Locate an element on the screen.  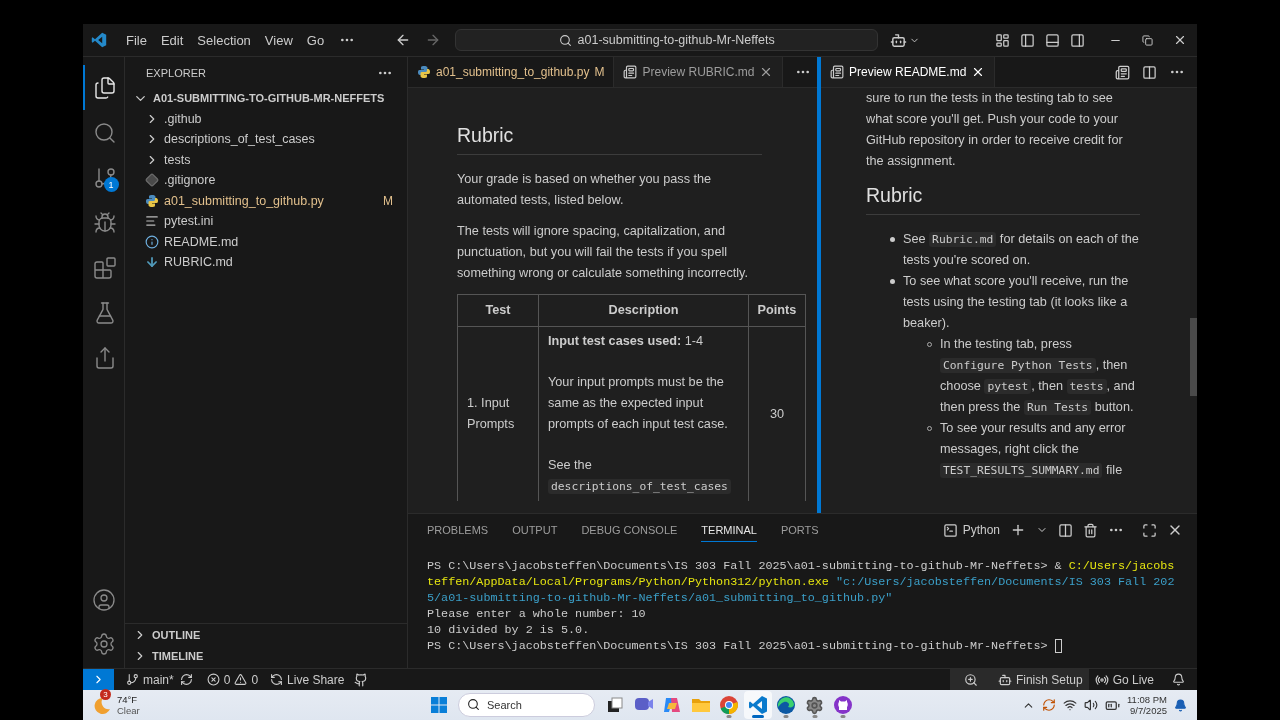
editor-tab: Preview RUBRIC.md is located at coordinates (699, 72).